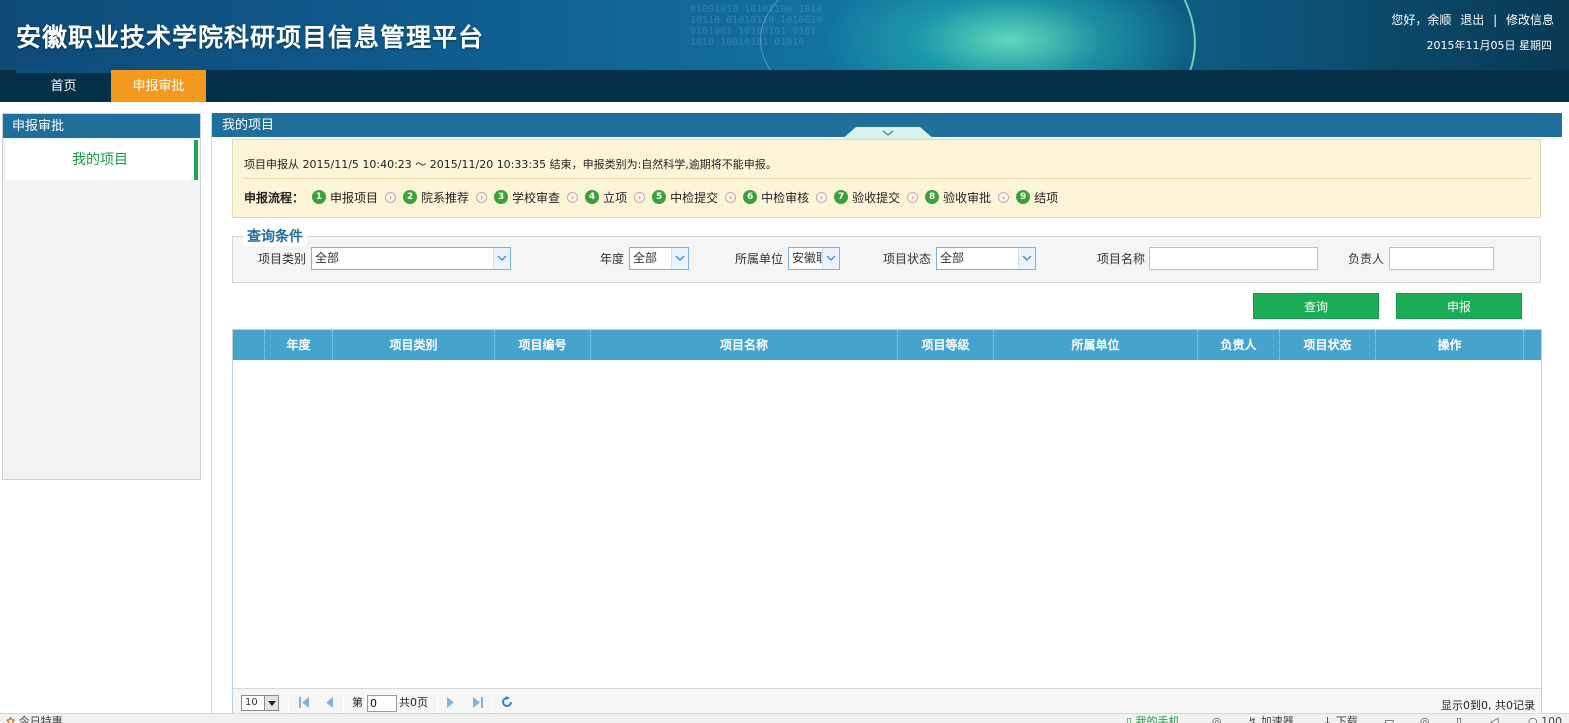  What do you see at coordinates (411, 258) in the screenshot?
I see `category-select: 全部` at bounding box center [411, 258].